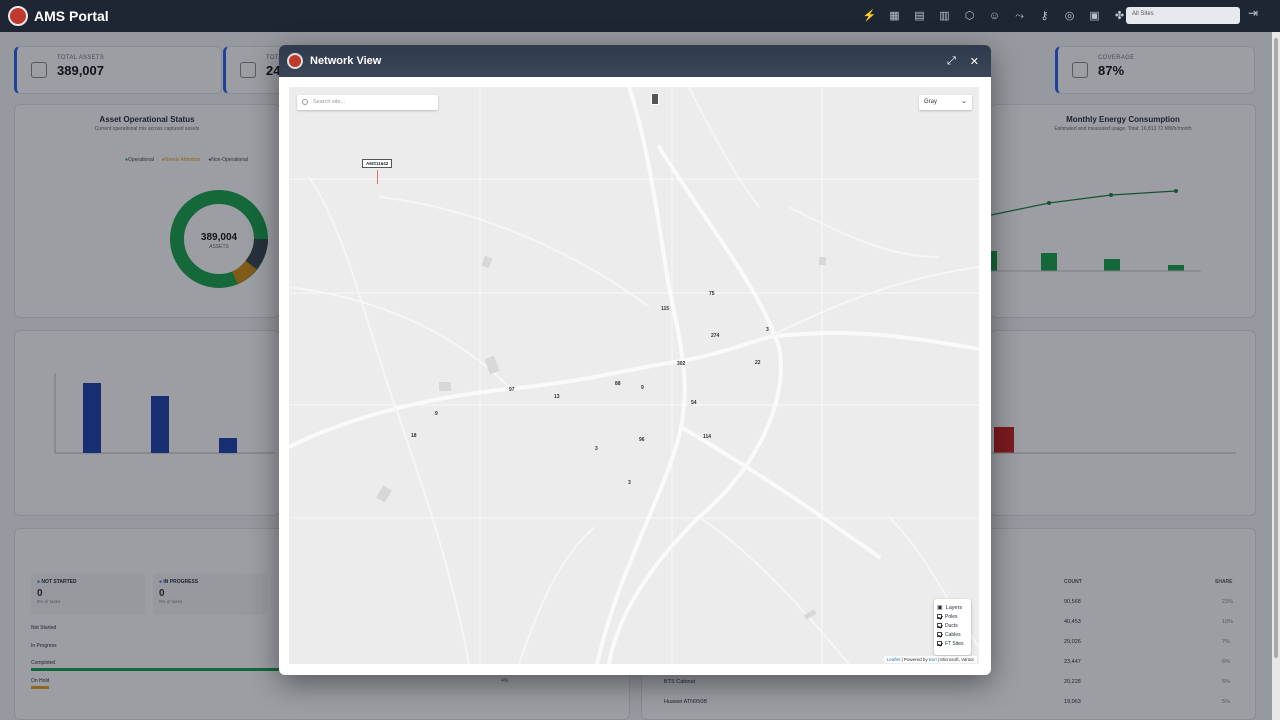 The image size is (1280, 720). I want to click on map-cluster-label: 22, so click(758, 363).